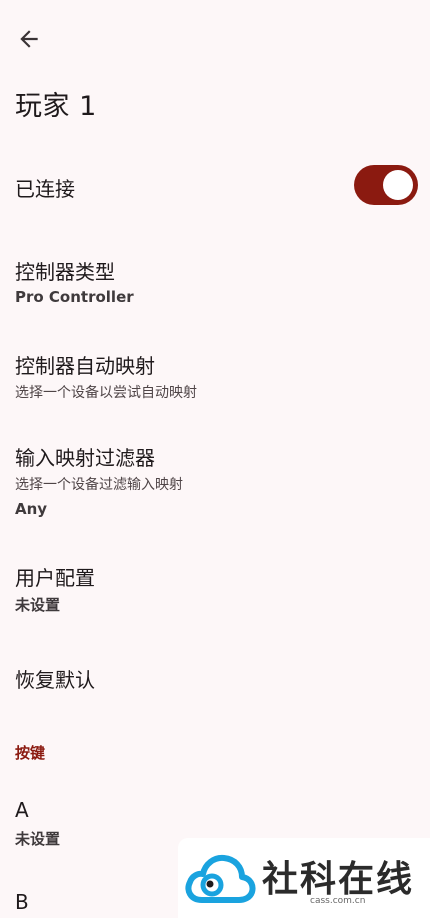 This screenshot has height=918, width=430. I want to click on watermark: 社科在线 cass.com.cn, so click(304, 878).